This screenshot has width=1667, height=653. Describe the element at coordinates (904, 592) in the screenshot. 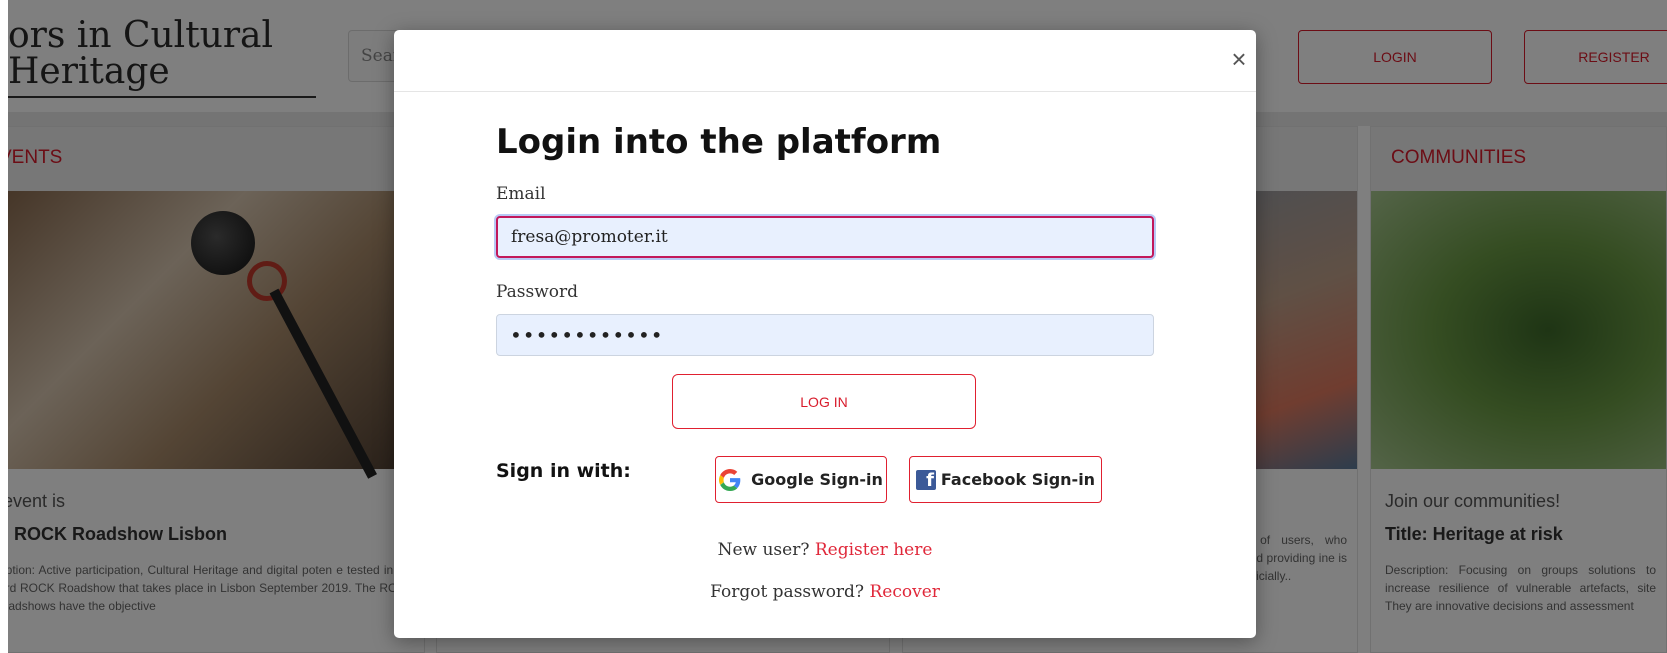

I see `recover-link: Recover` at that location.